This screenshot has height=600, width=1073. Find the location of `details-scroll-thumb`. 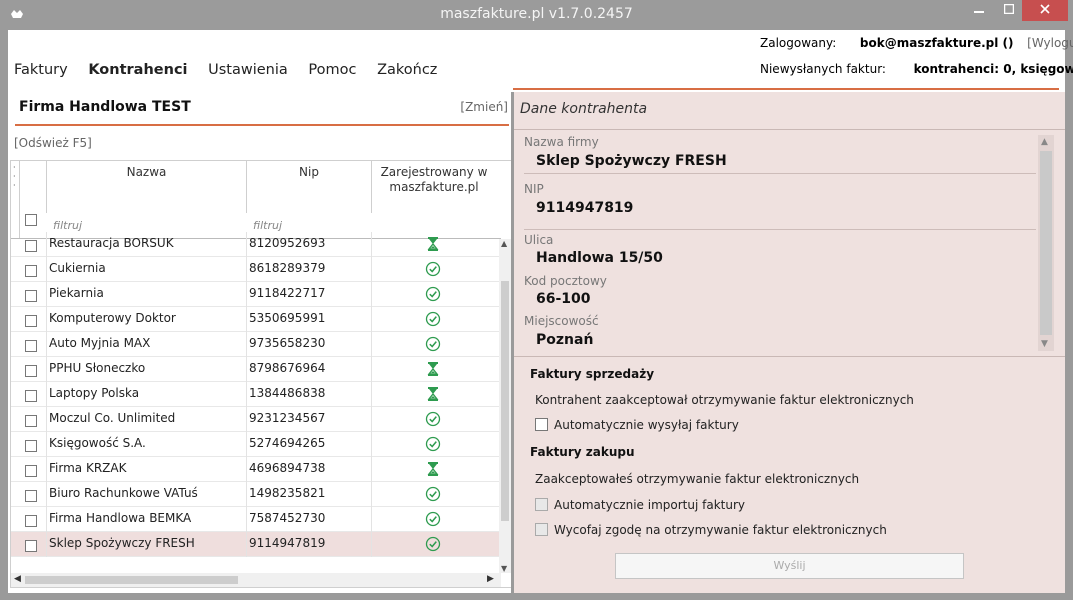

details-scroll-thumb is located at coordinates (1046, 243).